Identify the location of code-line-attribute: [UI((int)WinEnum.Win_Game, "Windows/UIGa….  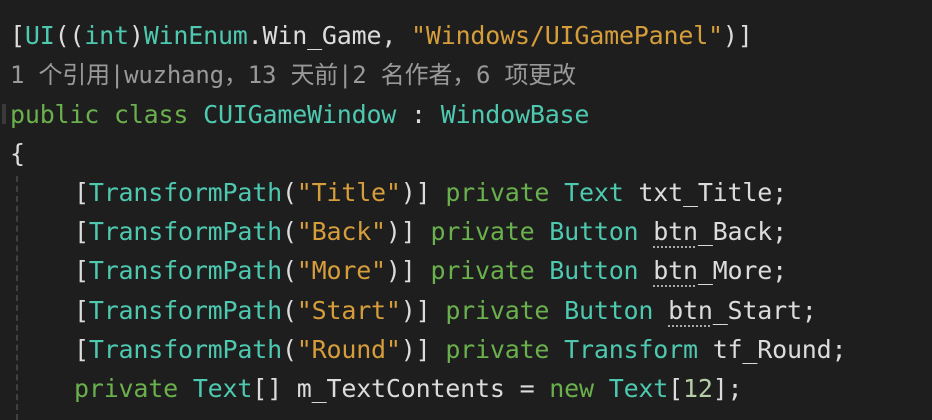
(381, 35).